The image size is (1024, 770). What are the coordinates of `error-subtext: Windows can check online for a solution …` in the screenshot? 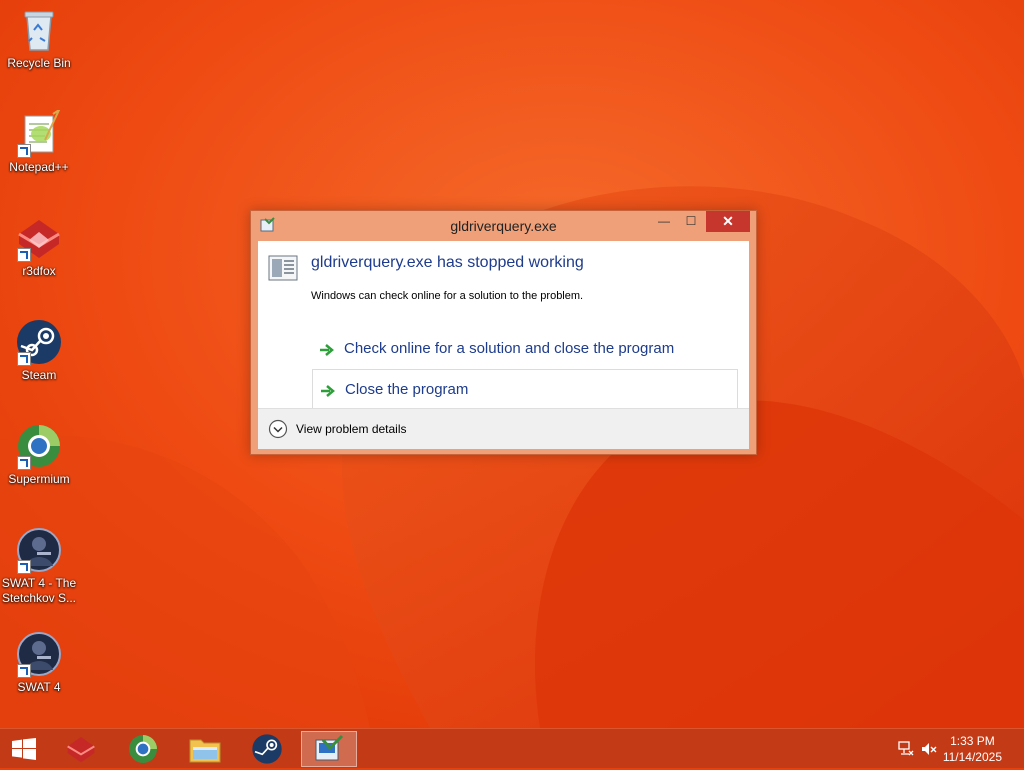 It's located at (447, 296).